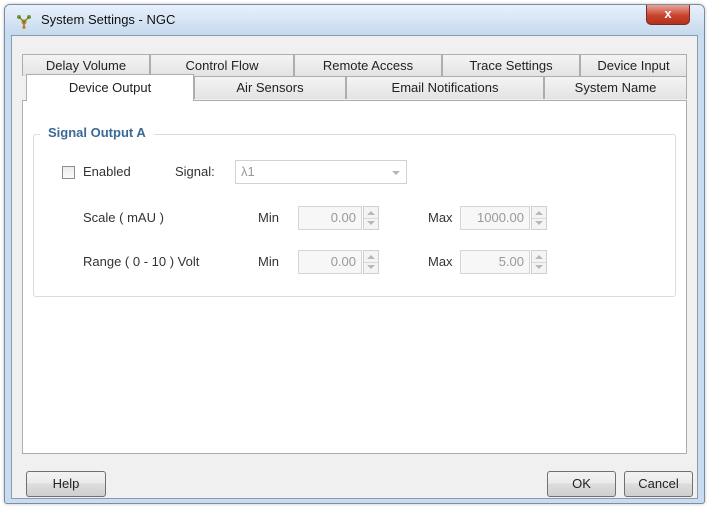 Image resolution: width=709 pixels, height=508 pixels. What do you see at coordinates (440, 261) in the screenshot?
I see `range-max-label: Max` at bounding box center [440, 261].